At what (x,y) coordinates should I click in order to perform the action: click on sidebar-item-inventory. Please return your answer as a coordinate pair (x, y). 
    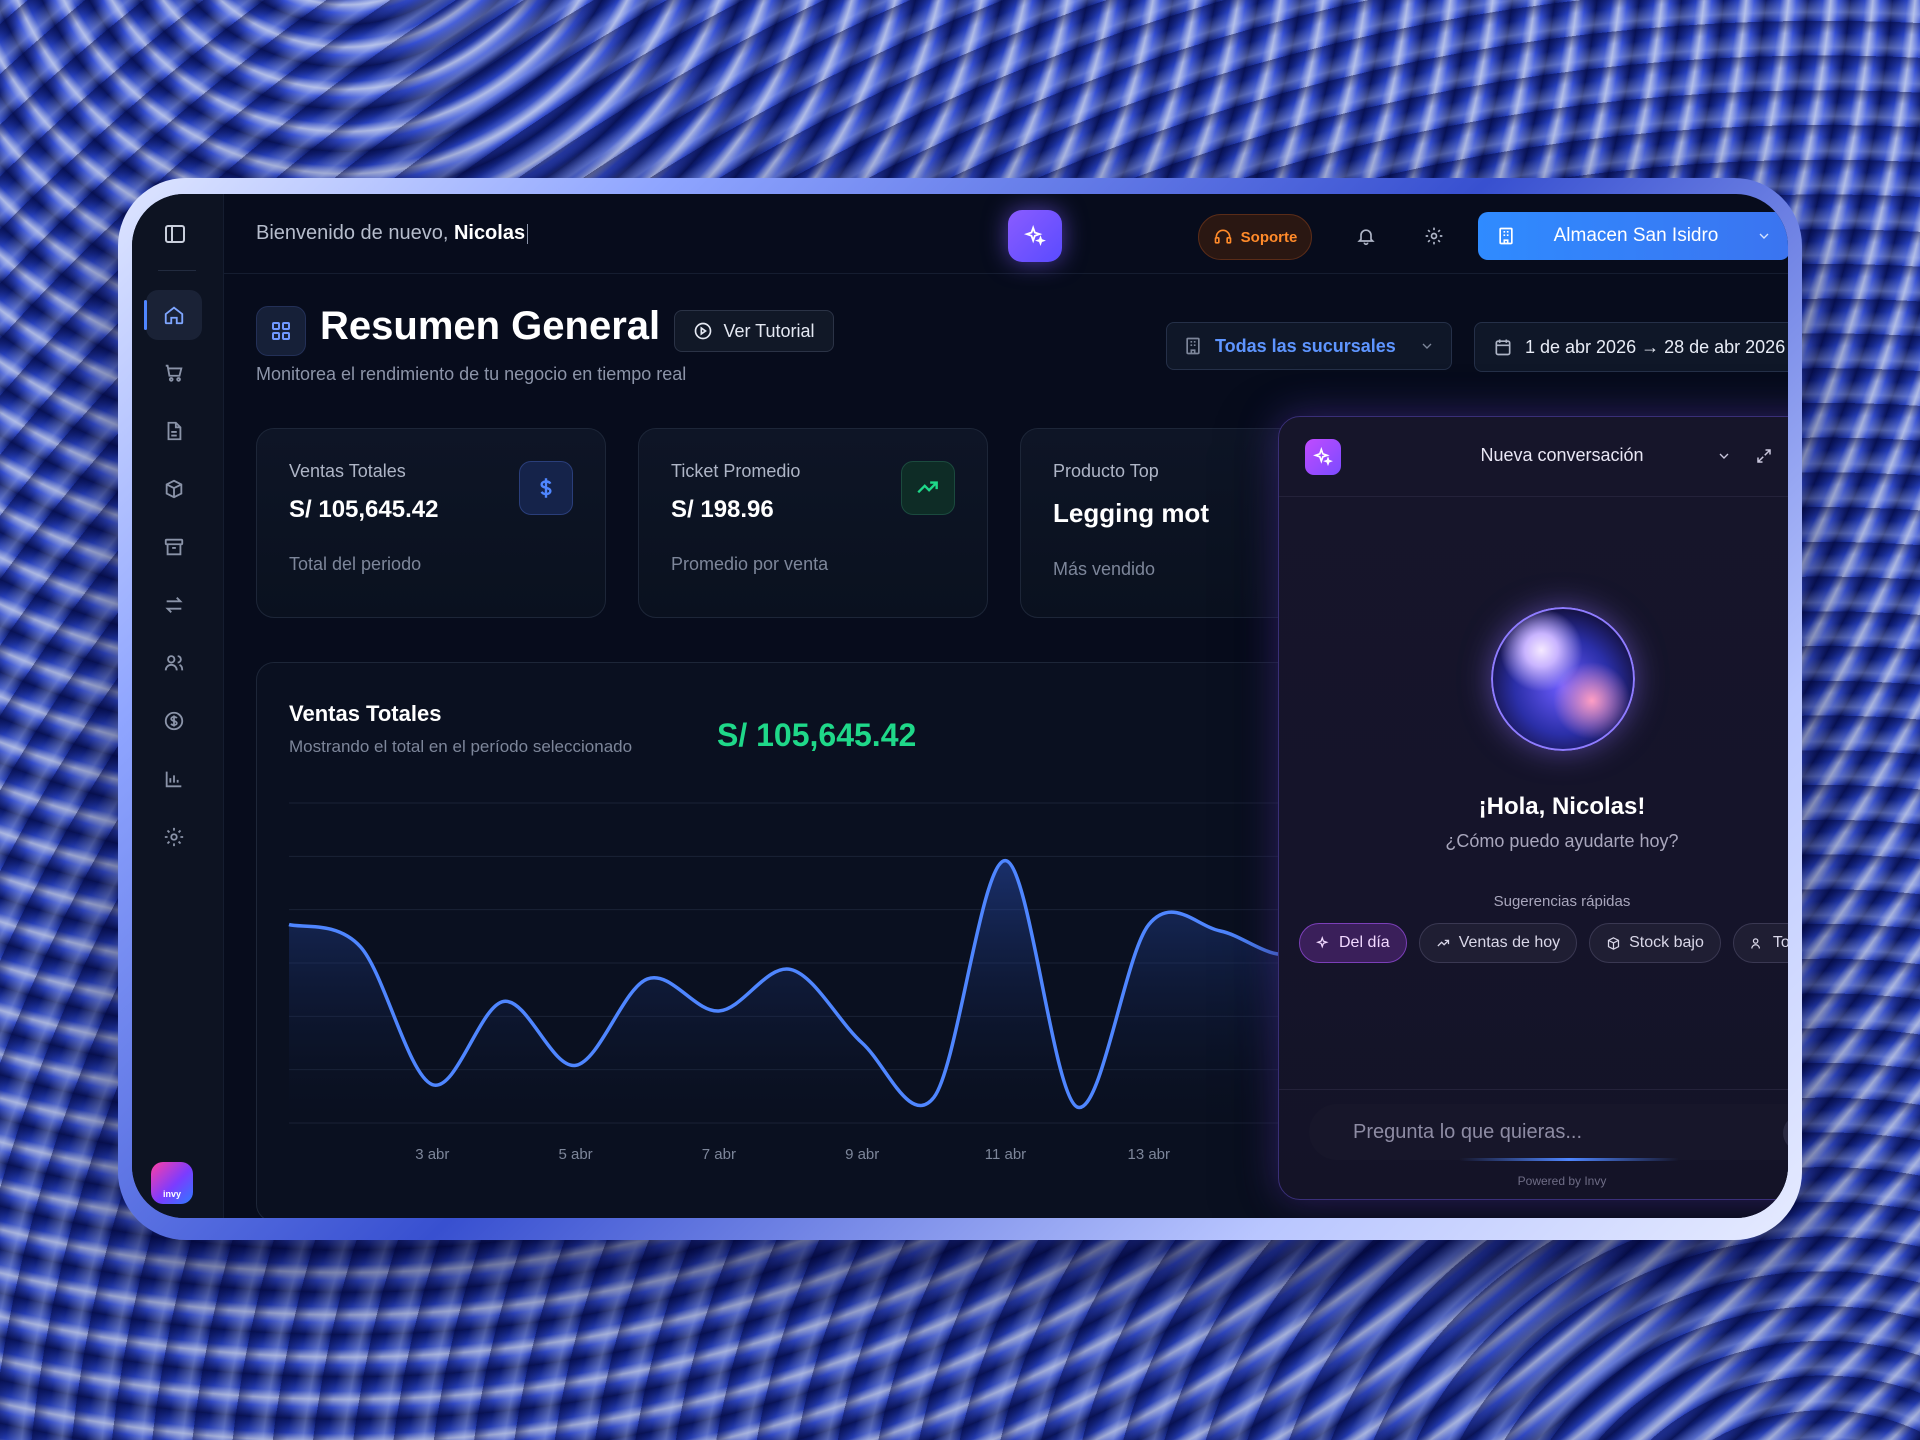
    Looking at the image, I should click on (174, 547).